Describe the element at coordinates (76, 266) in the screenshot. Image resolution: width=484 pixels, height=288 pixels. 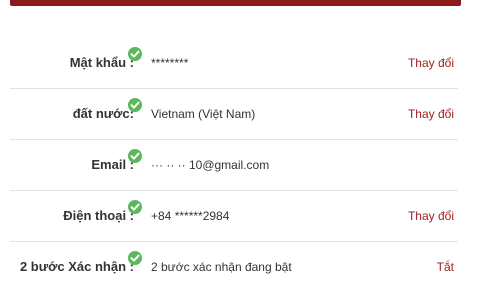
I see `two-step-label: 2 bước Xác nhận :` at that location.